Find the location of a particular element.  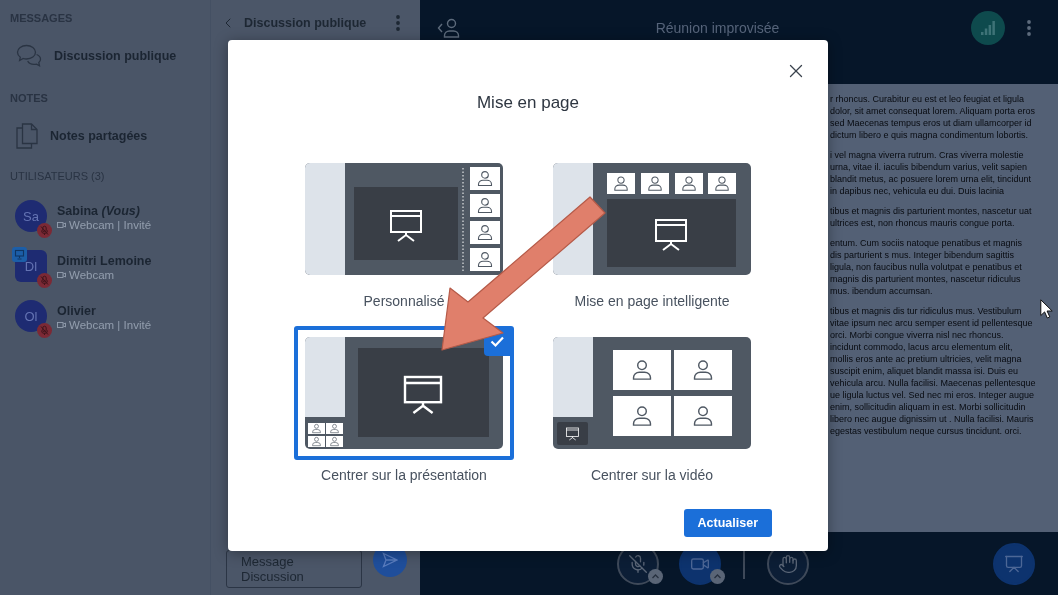

user-avatar: Ol is located at coordinates (31, 316).